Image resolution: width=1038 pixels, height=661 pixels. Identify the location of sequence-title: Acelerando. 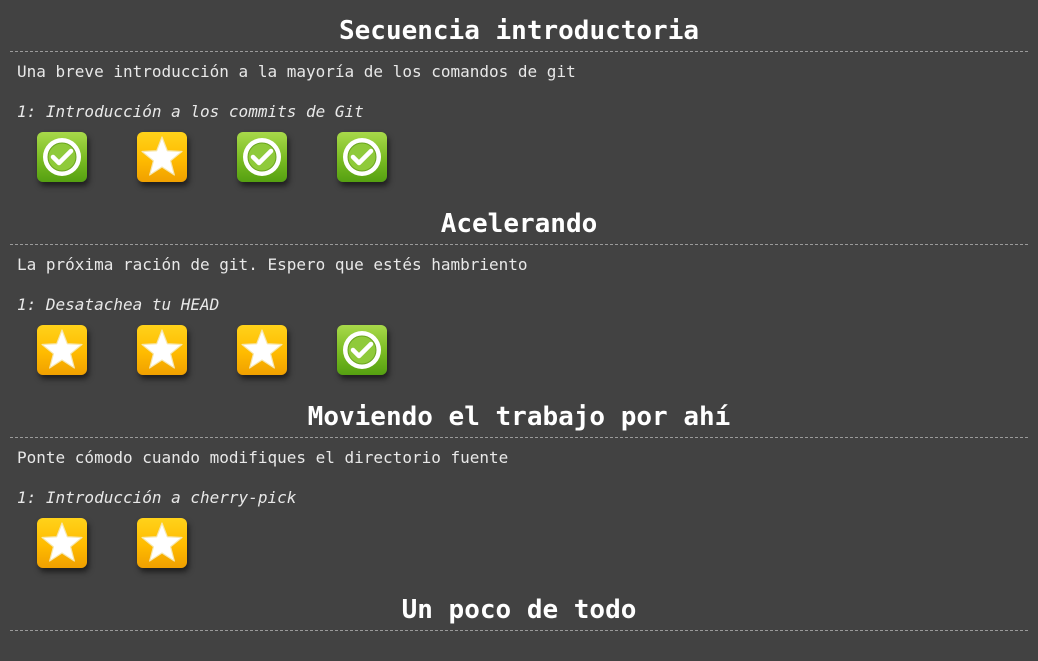
(519, 224).